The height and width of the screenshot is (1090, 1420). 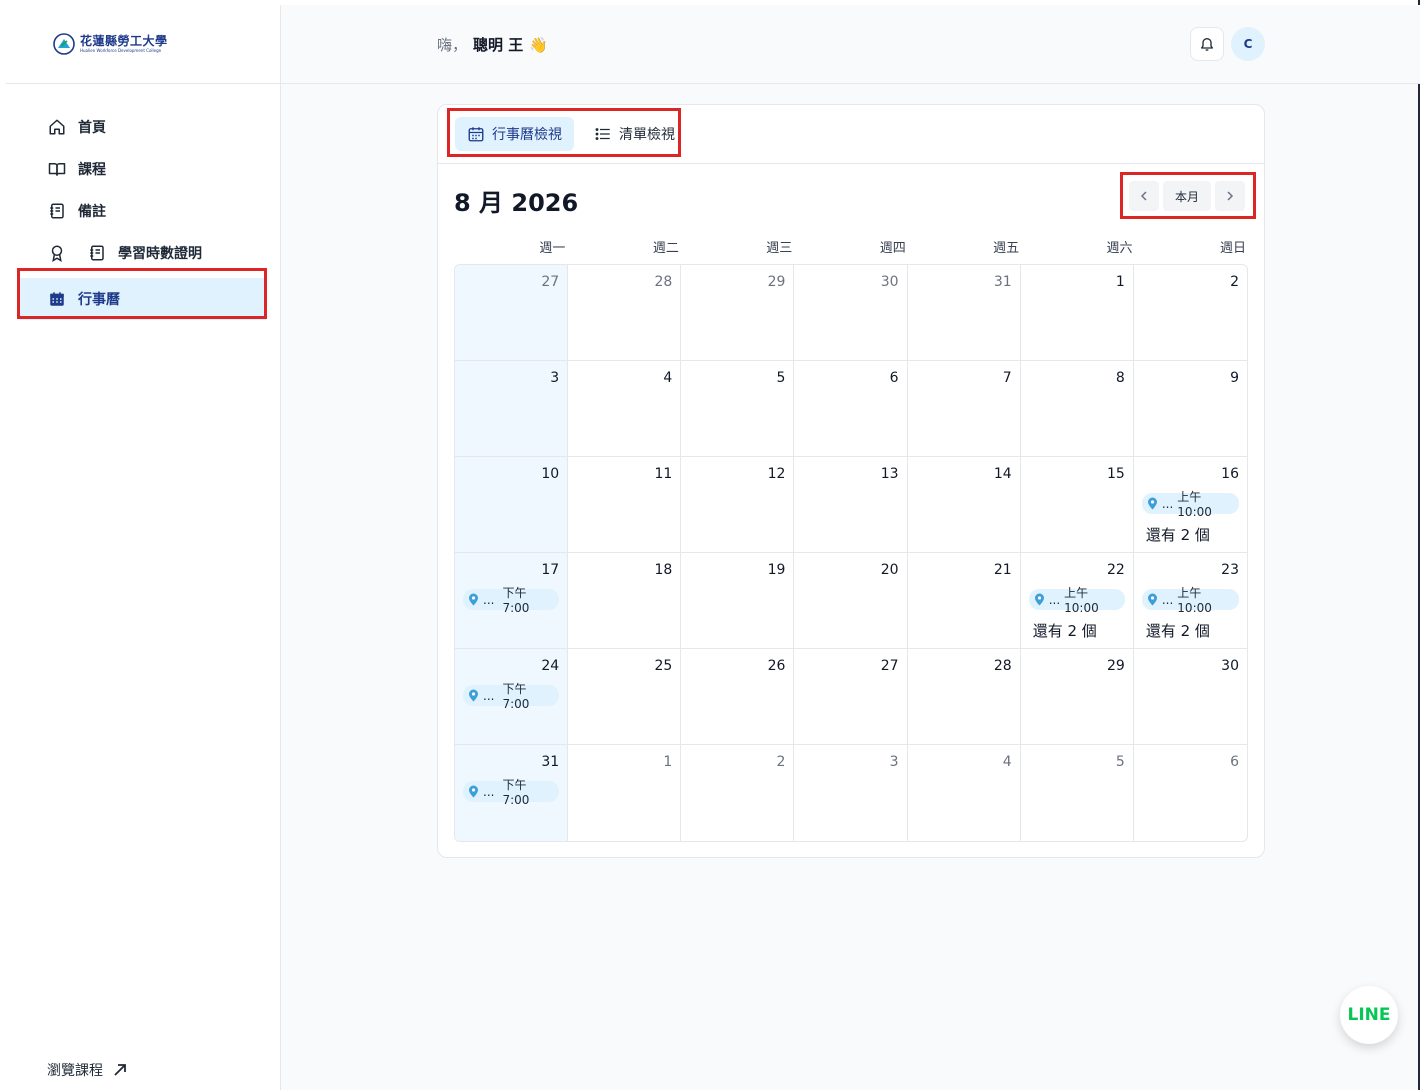 What do you see at coordinates (143, 127) in the screenshot?
I see `sidebar-item-home: 首頁` at bounding box center [143, 127].